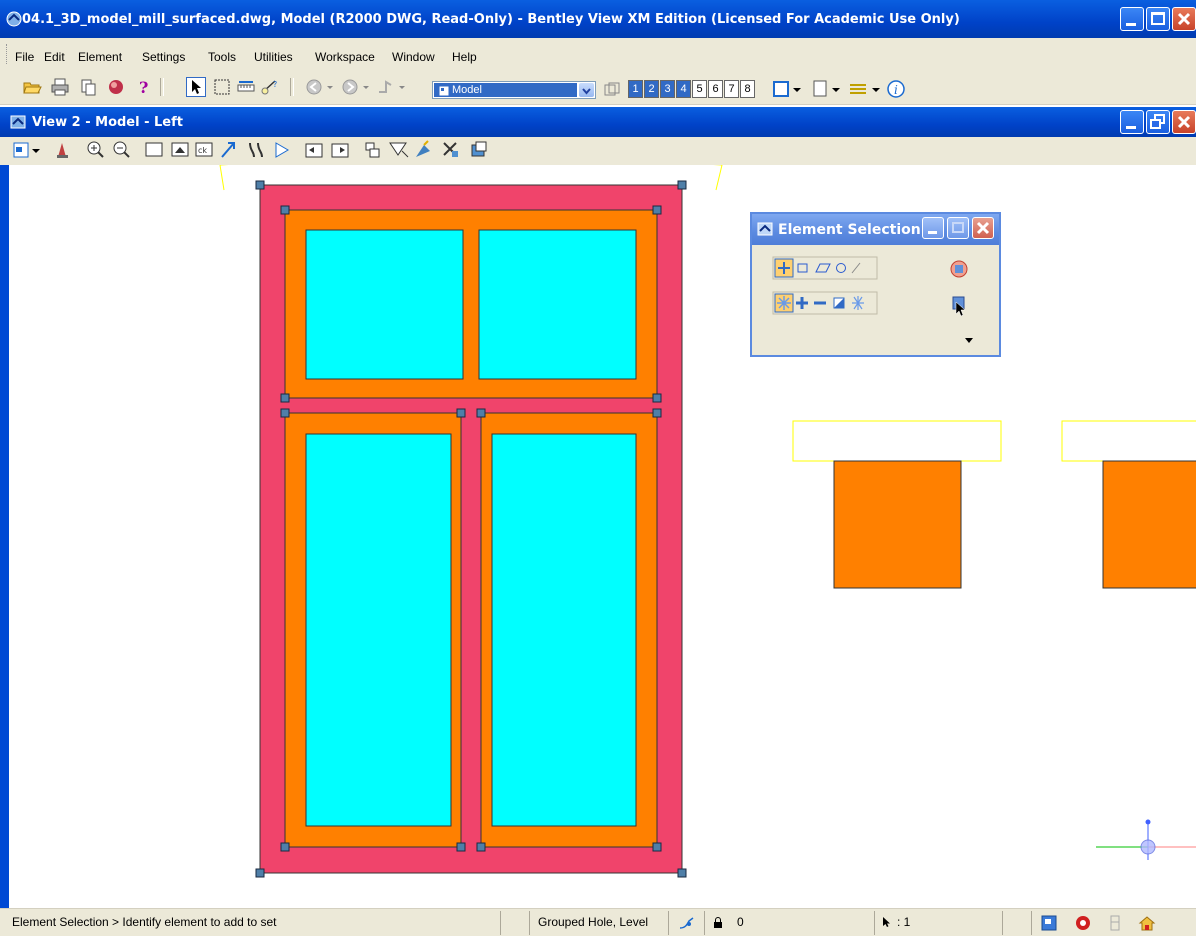  What do you see at coordinates (612, 90) in the screenshot?
I see `models-dialog-icon` at bounding box center [612, 90].